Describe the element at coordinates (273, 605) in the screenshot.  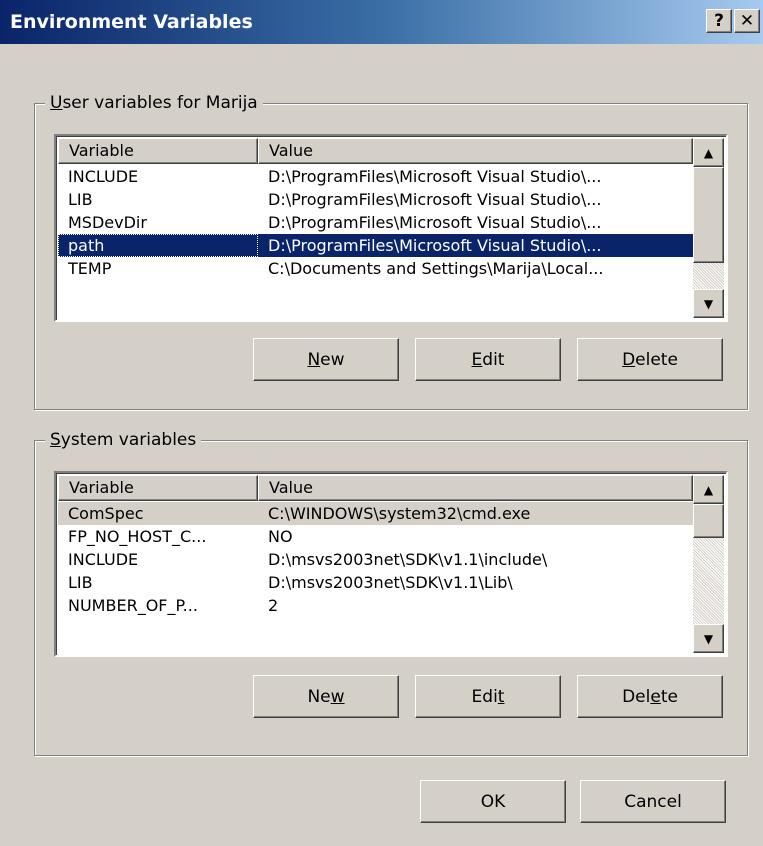
I see `variable-value: 2` at that location.